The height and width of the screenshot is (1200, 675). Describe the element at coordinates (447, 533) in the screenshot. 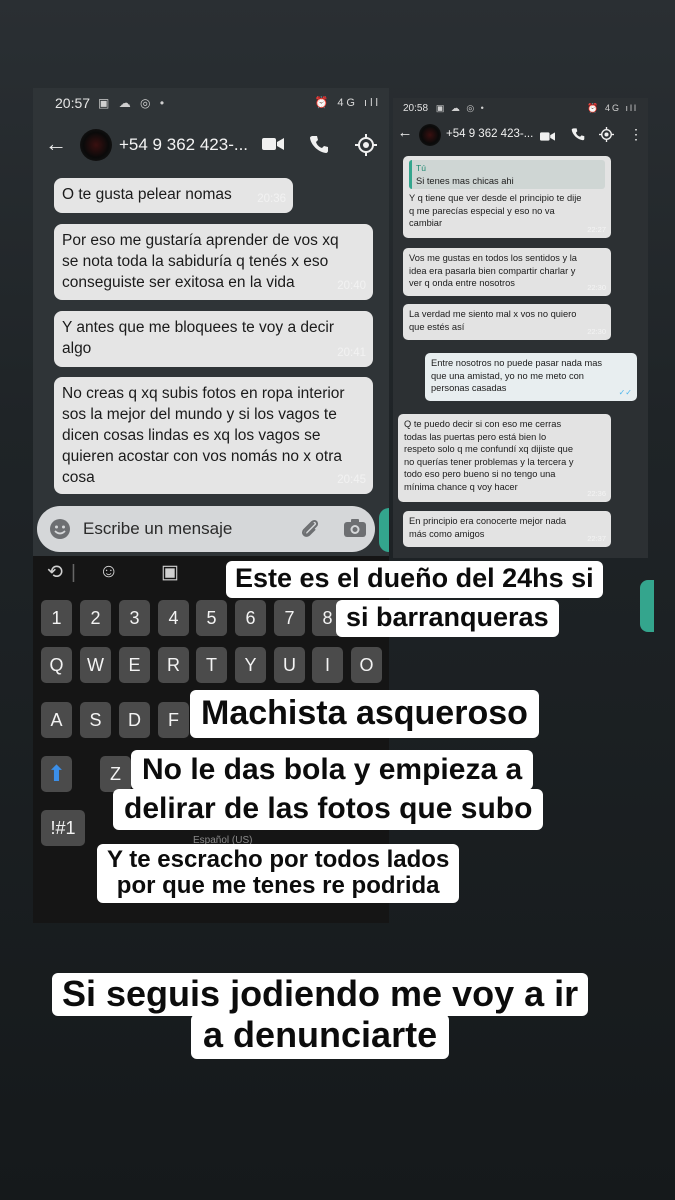

I see `message-line: más como amigos` at that location.